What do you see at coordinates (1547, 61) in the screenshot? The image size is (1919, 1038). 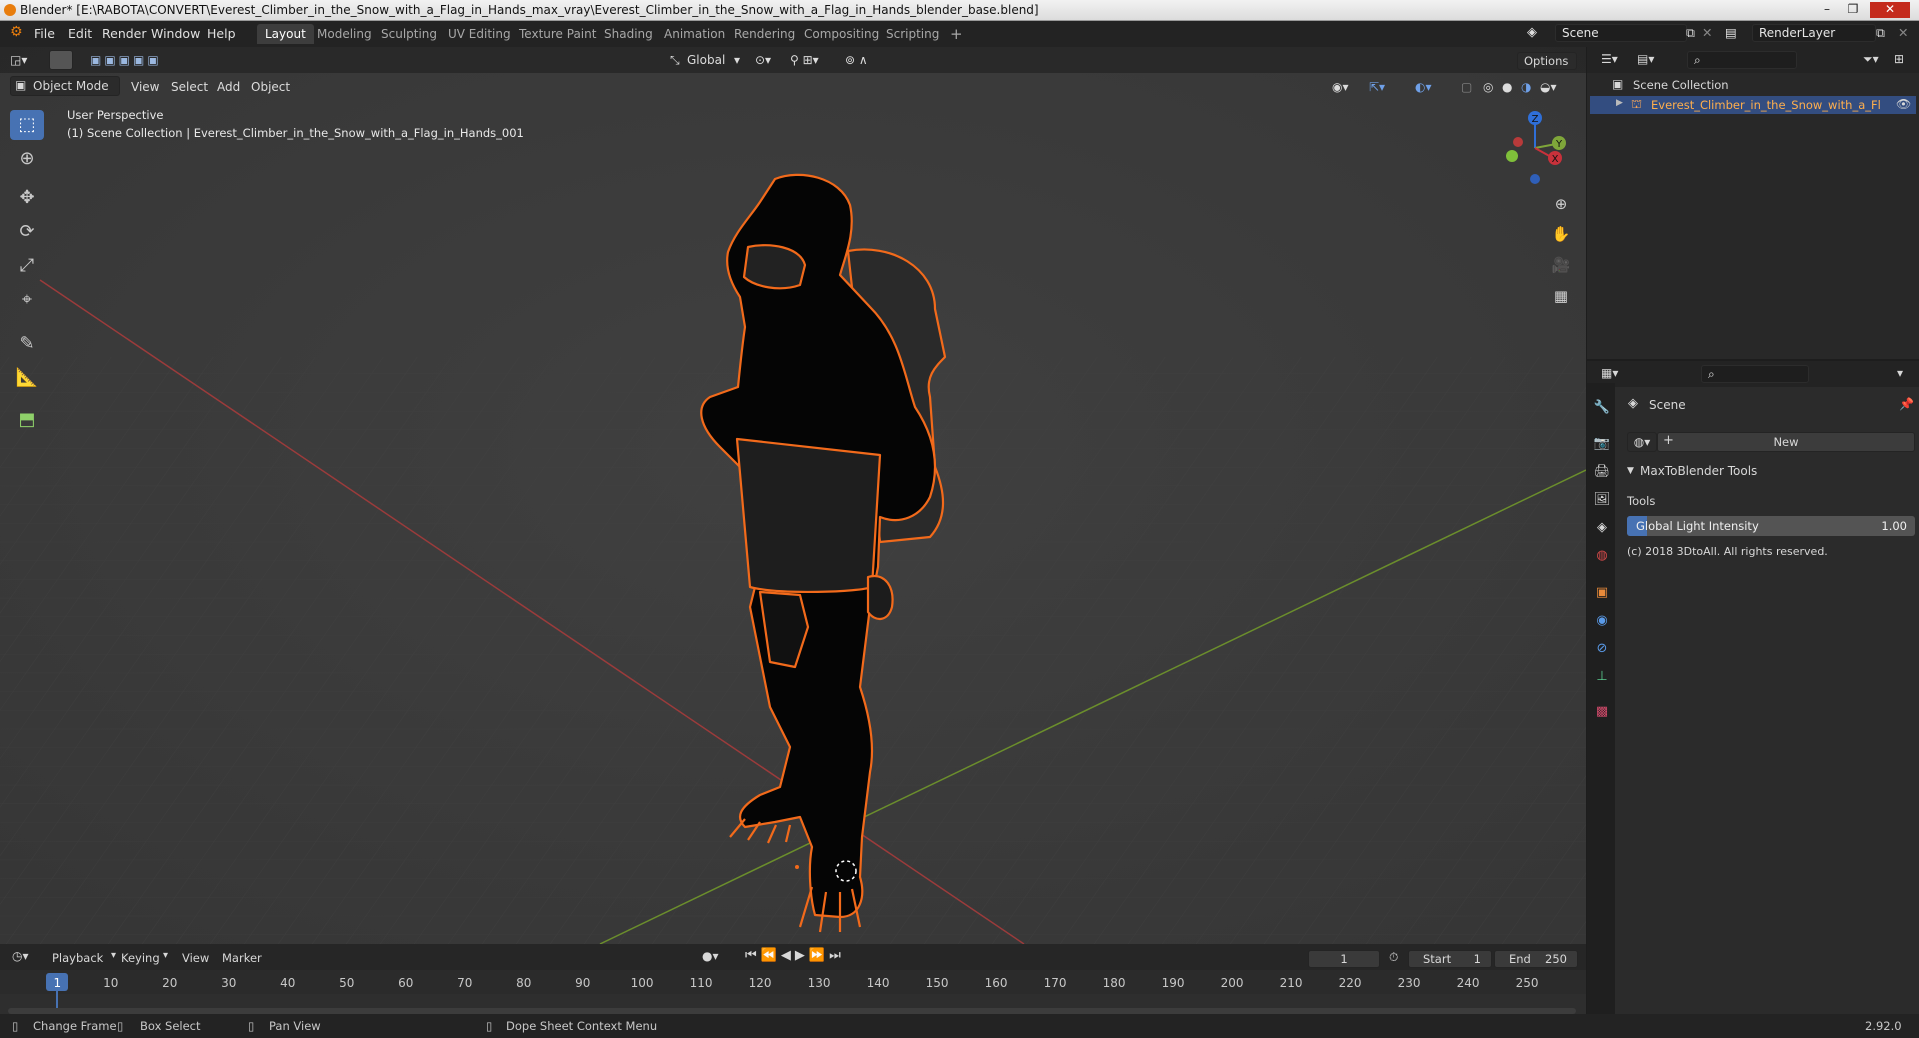 I see `options-dropdown: Options` at bounding box center [1547, 61].